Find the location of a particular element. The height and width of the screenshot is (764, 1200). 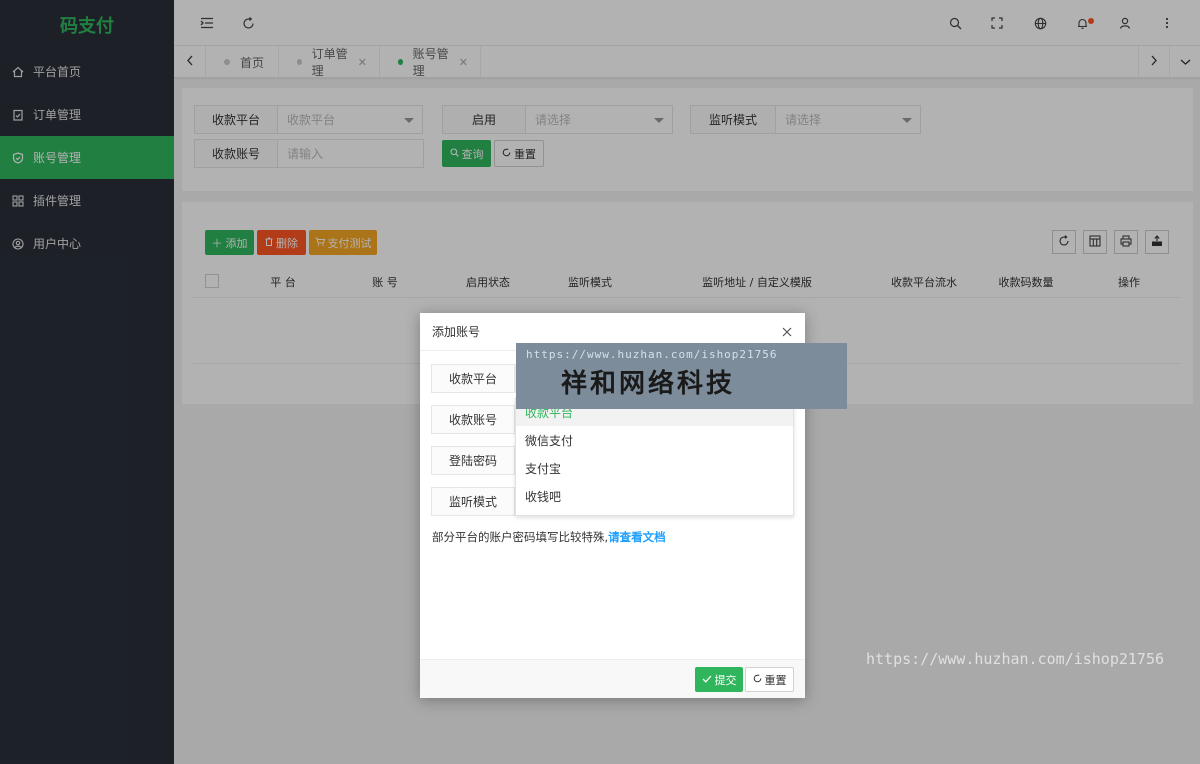

dropdown-option: 微信支付 is located at coordinates (654, 440).